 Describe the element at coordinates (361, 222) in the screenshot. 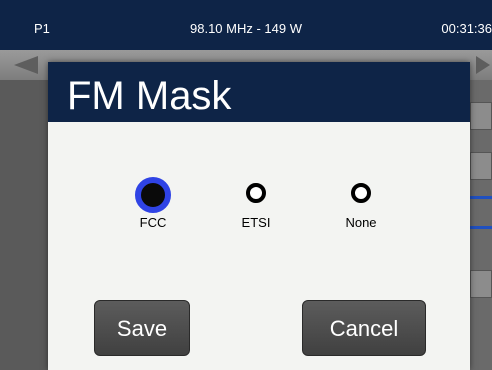

I see `radio-label-none: None` at that location.